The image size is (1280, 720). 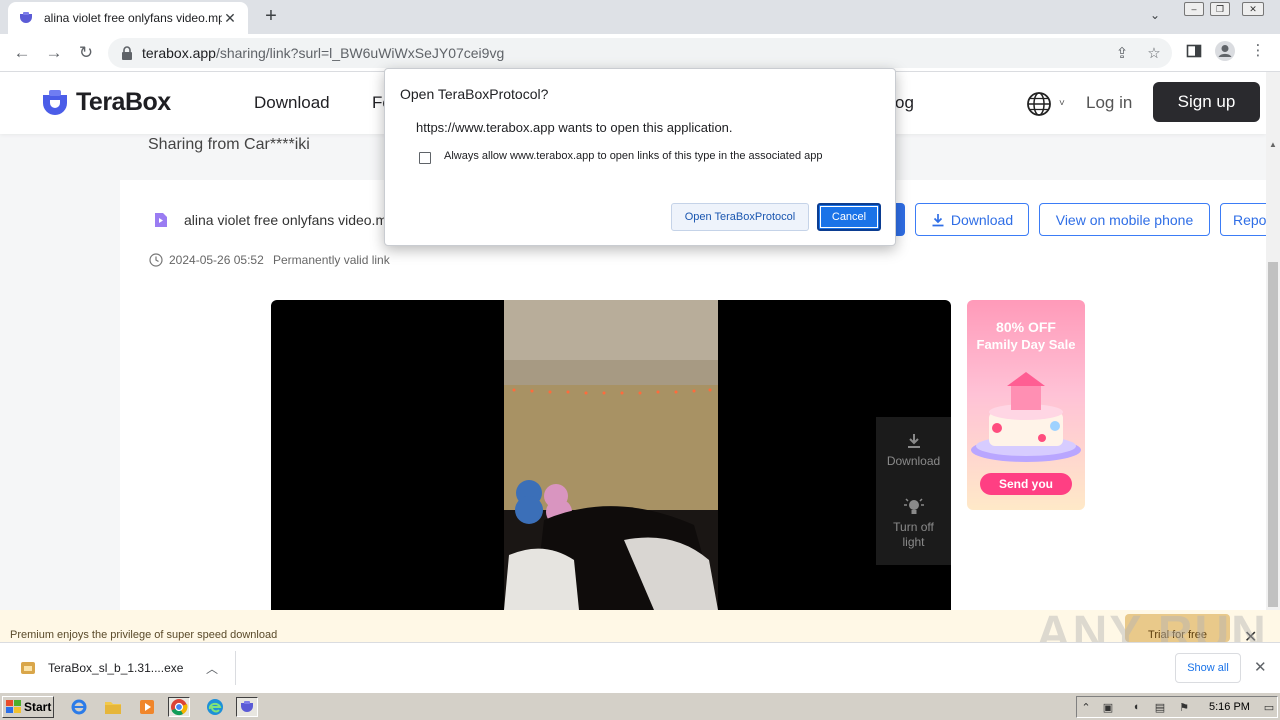 I want to click on ad-sale-text: Family Day Sale, so click(x=1026, y=344).